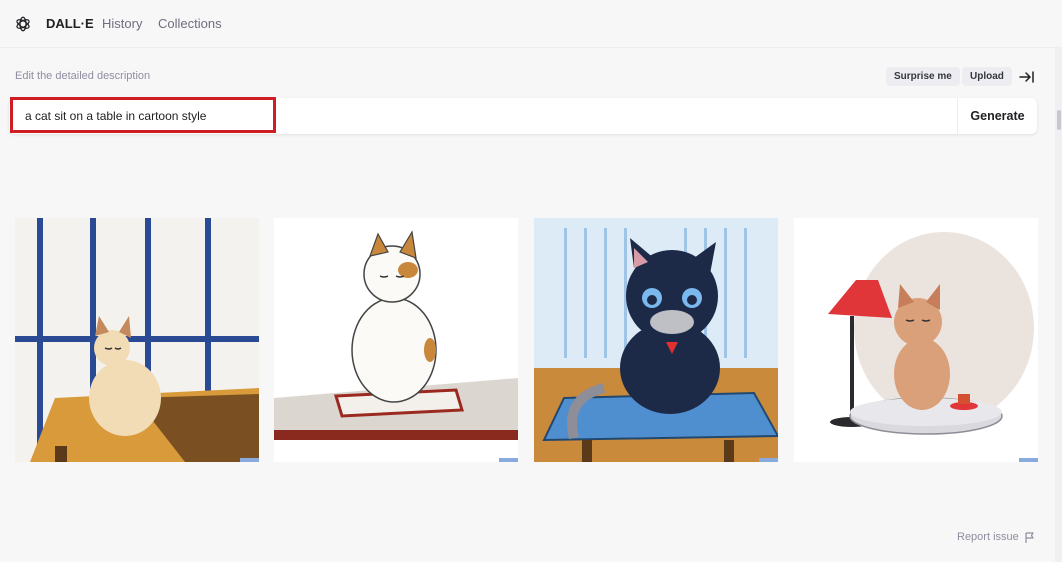 The image size is (1062, 562). I want to click on collapse-arrow-icon, so click(1027, 77).